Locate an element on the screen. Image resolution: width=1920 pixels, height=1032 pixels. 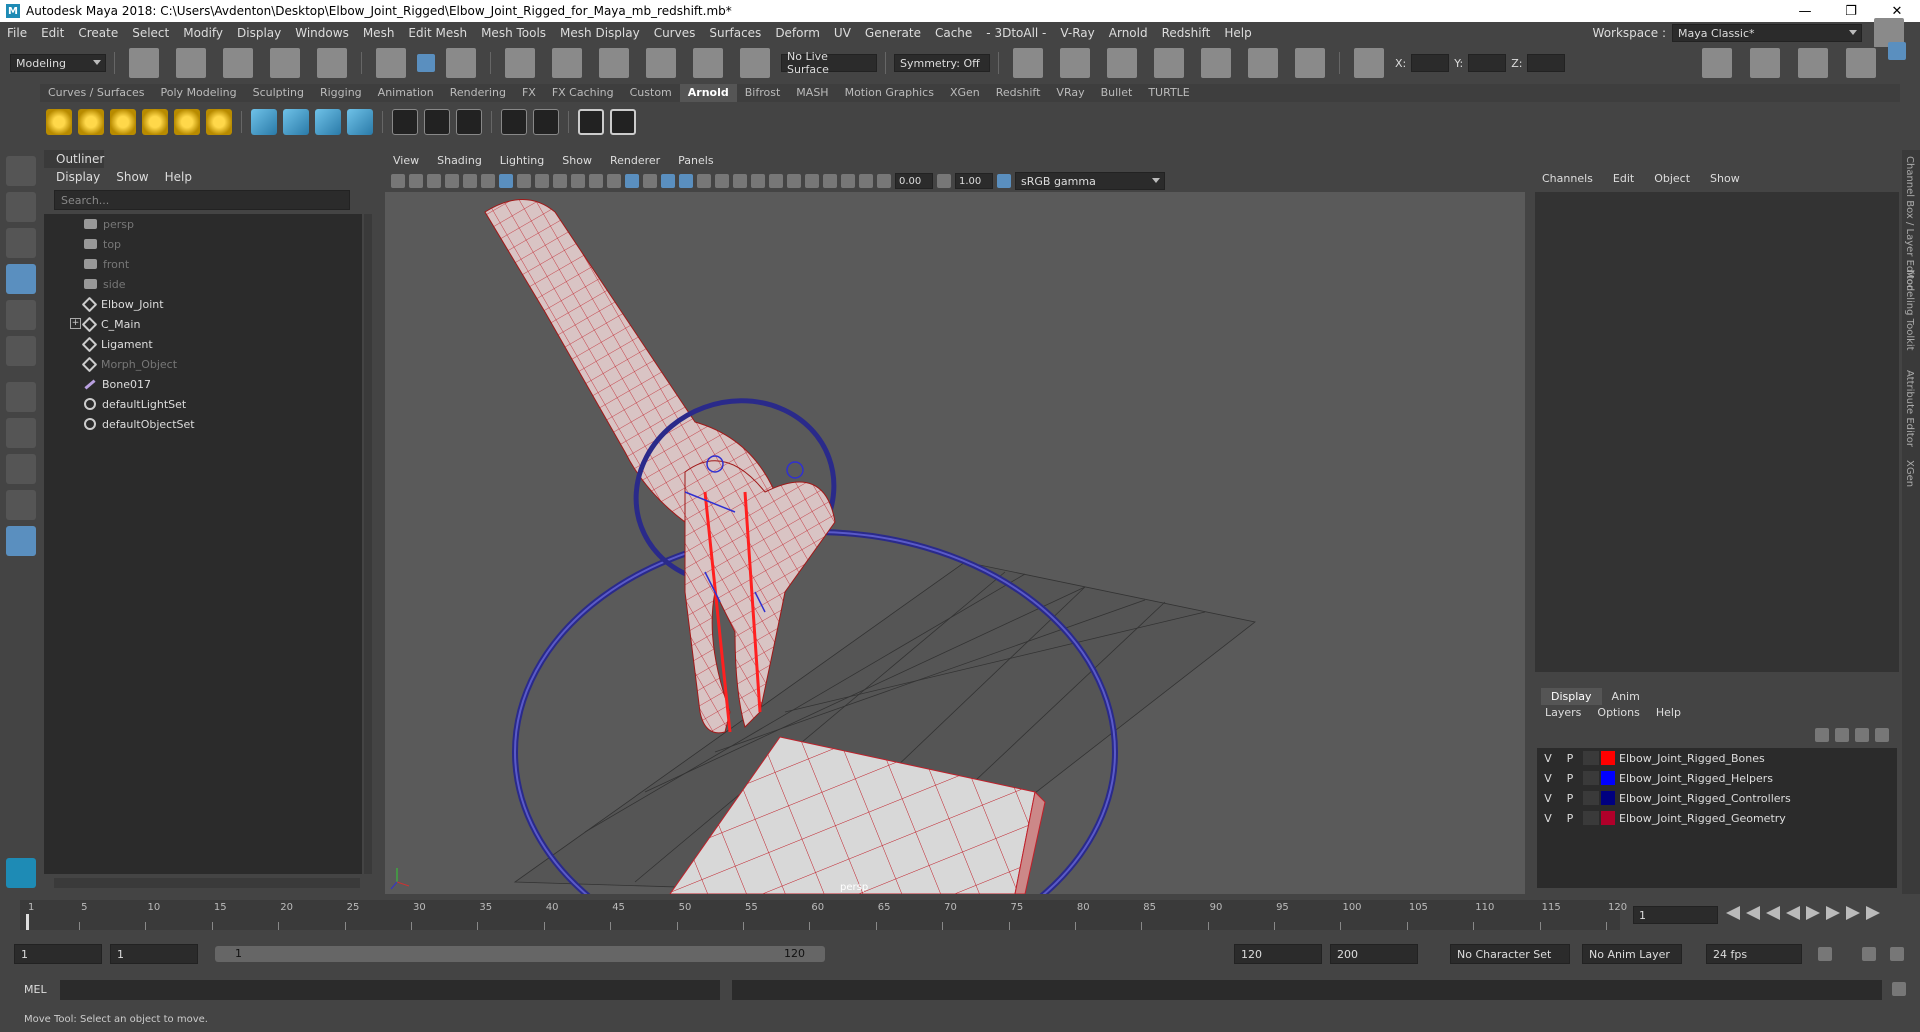
mesh-light-icon is located at coordinates (91, 122).